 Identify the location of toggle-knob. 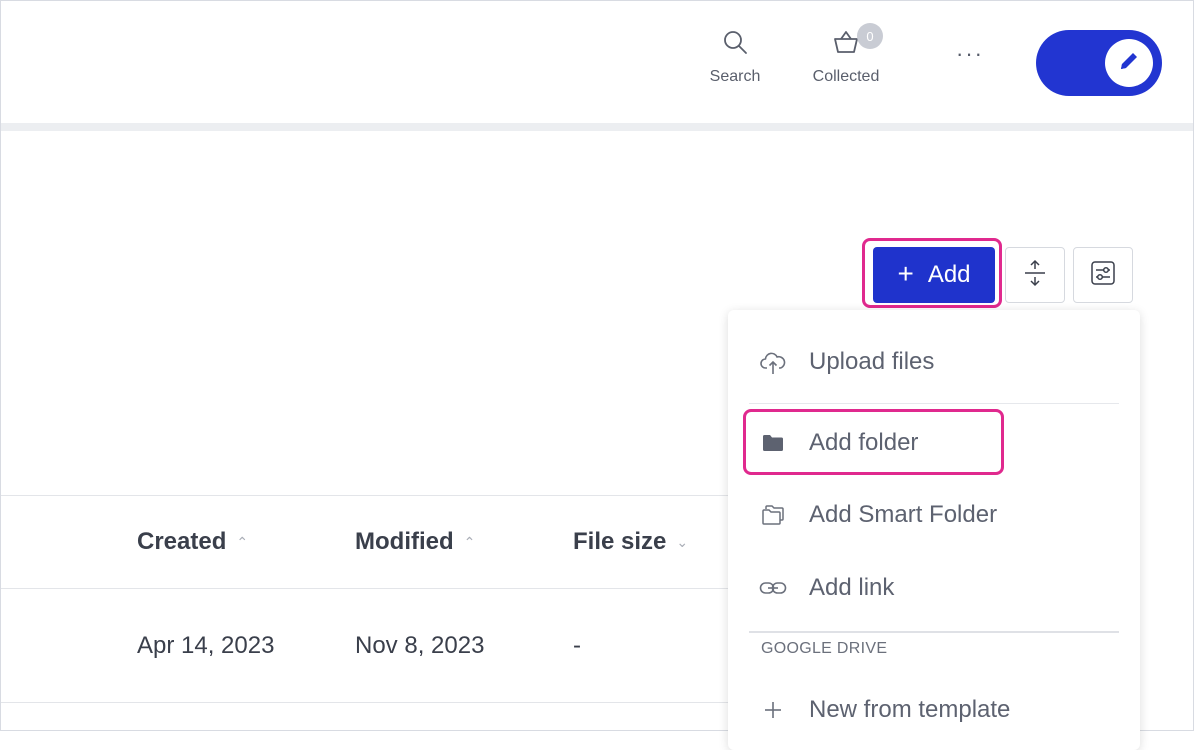
(1129, 63).